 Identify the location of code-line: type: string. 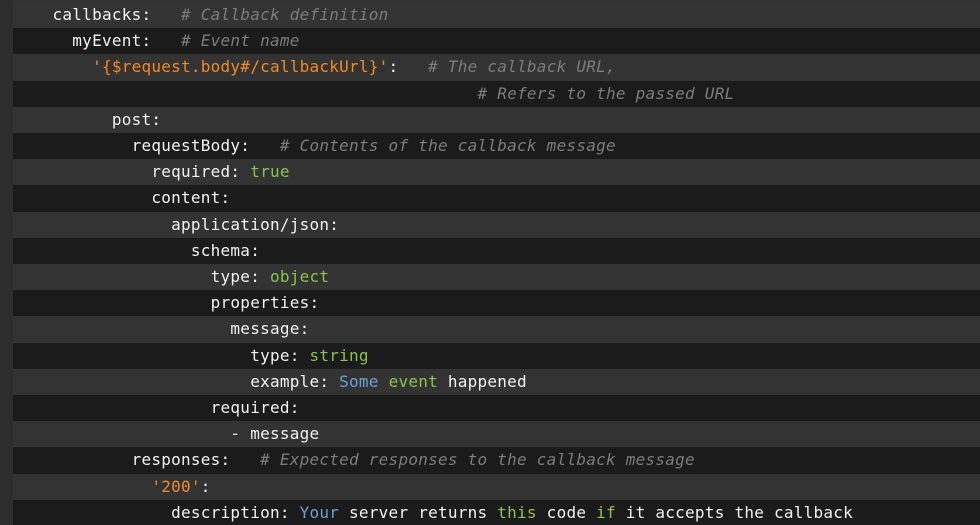
(496, 355).